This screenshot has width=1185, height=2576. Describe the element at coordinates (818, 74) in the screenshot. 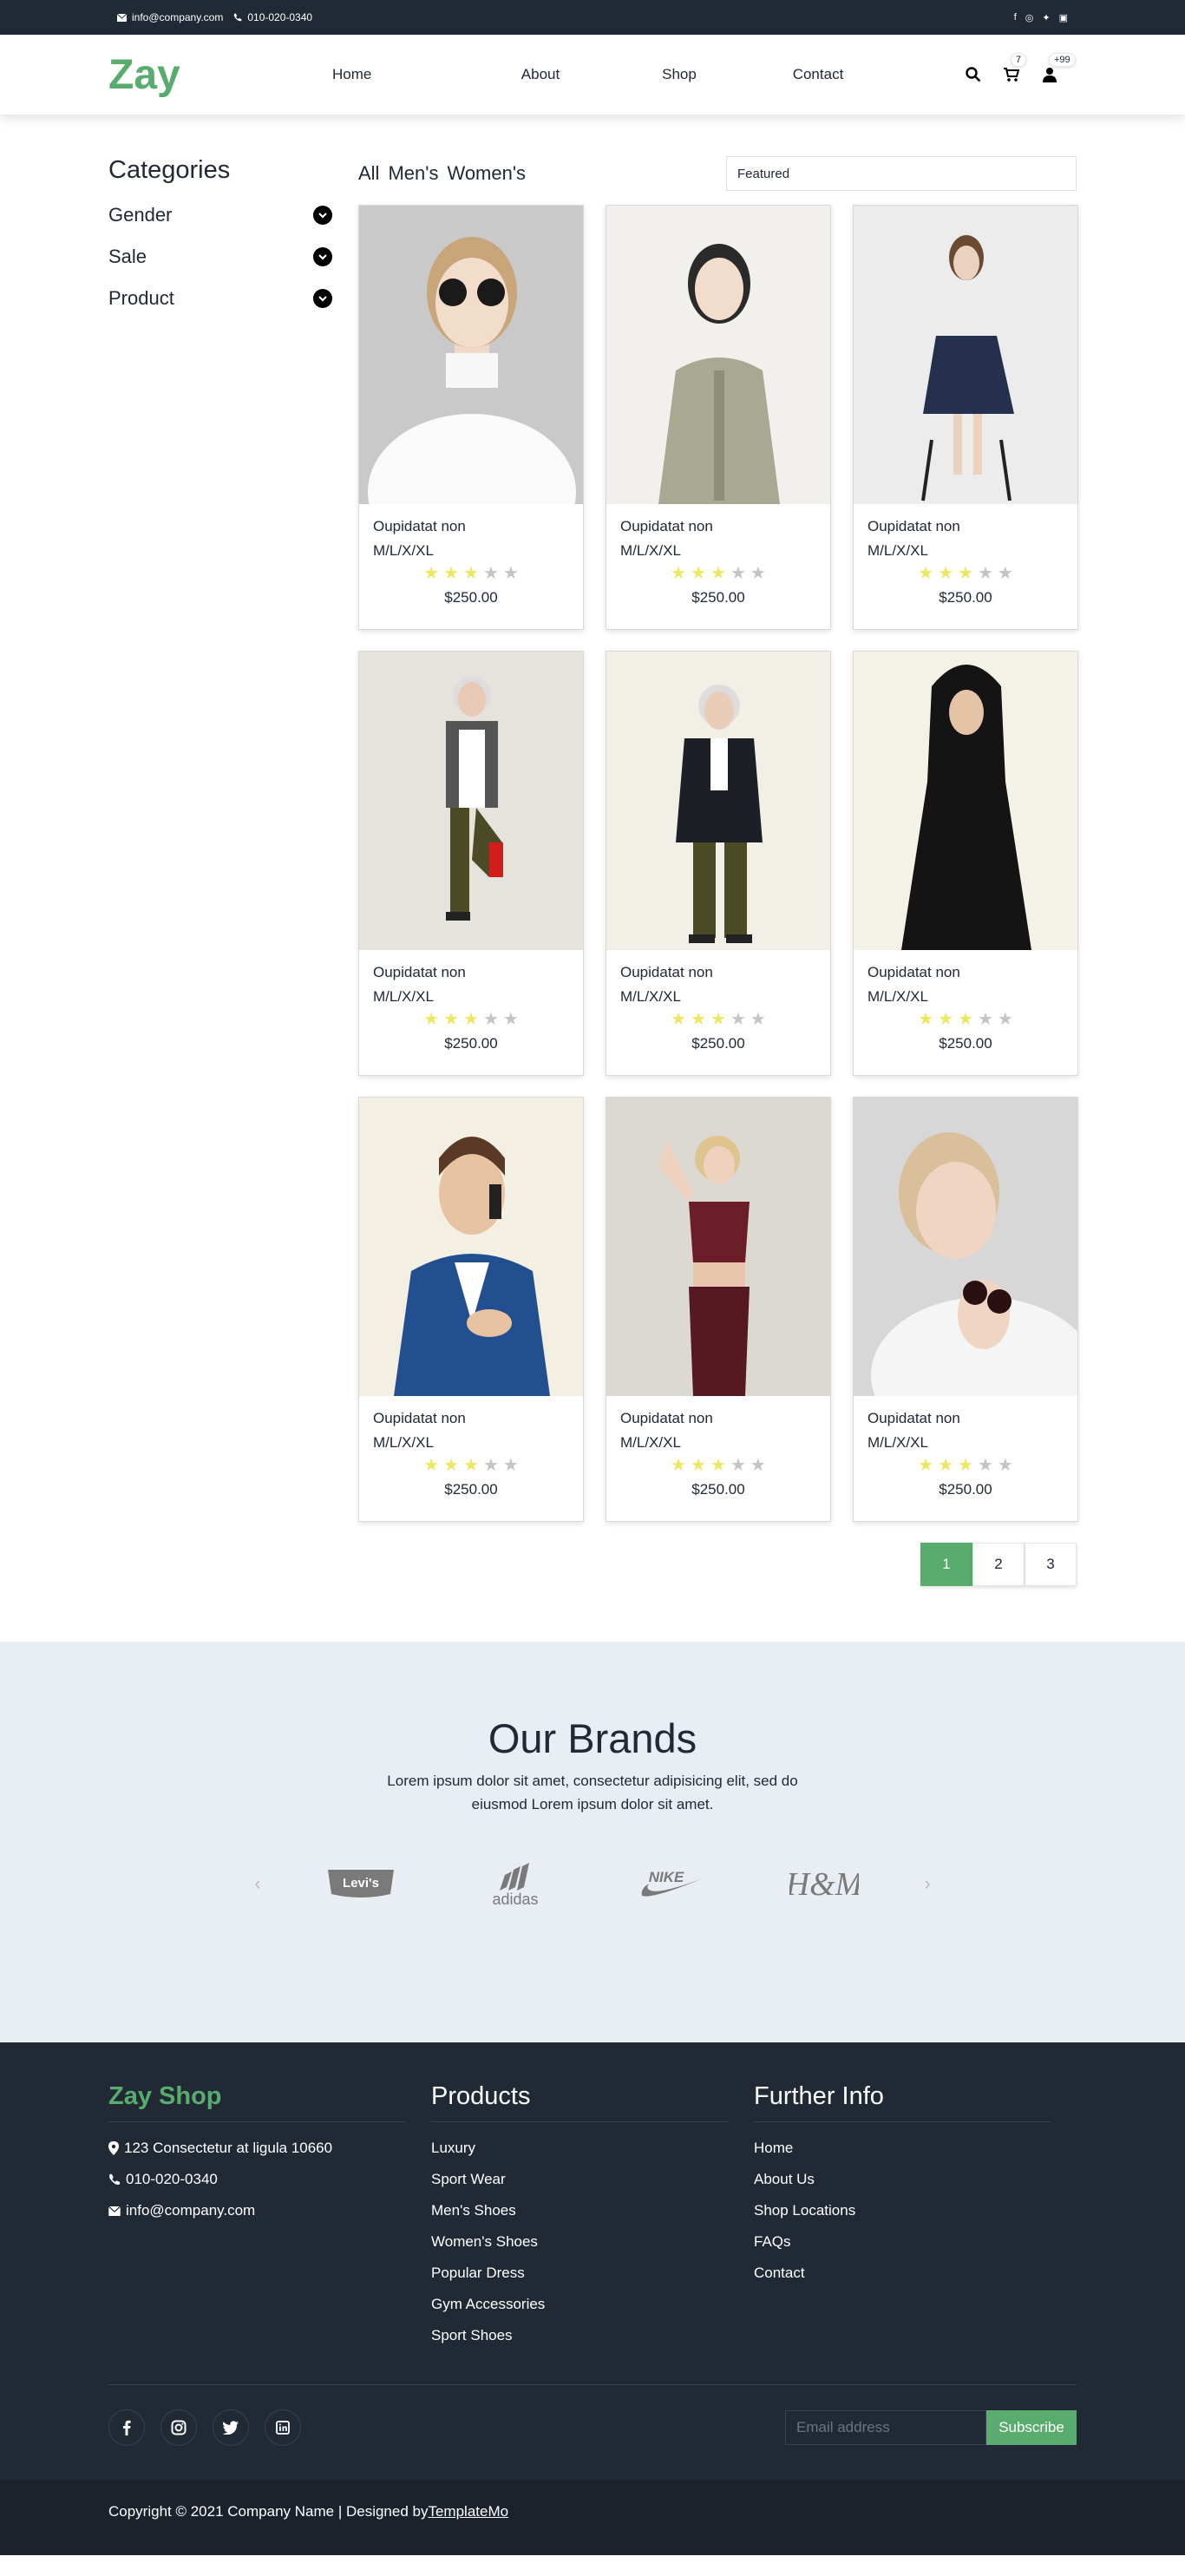

I see `nav-contact: Contact` at that location.